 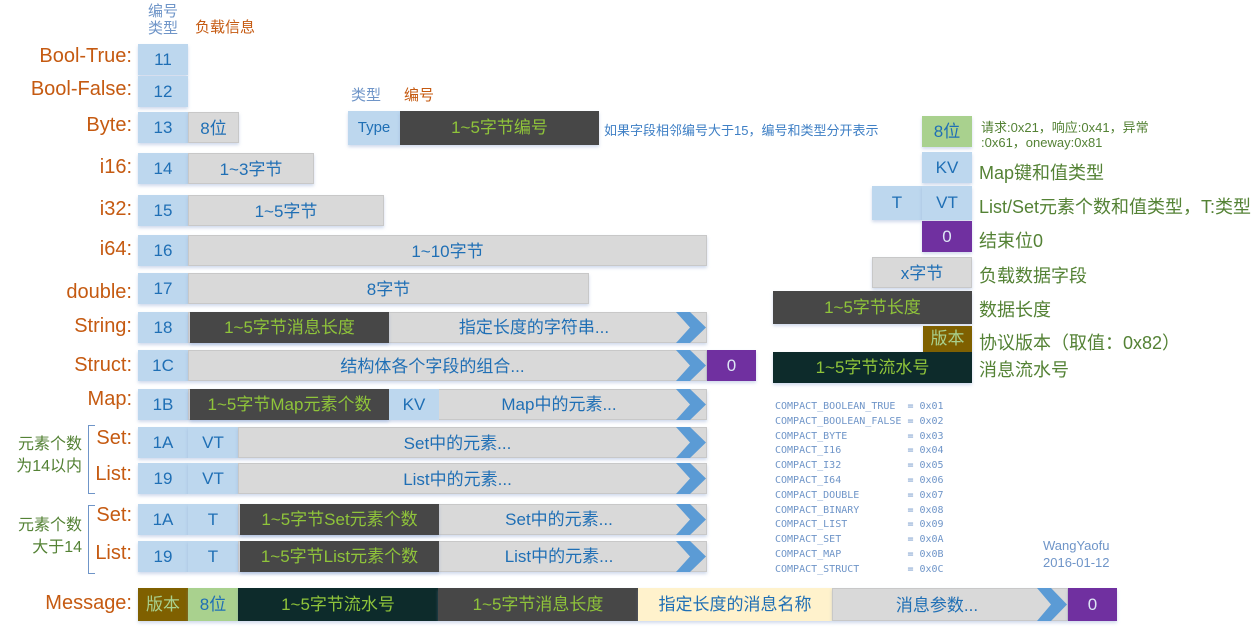 I want to click on message-version: 版本, so click(x=163, y=604).